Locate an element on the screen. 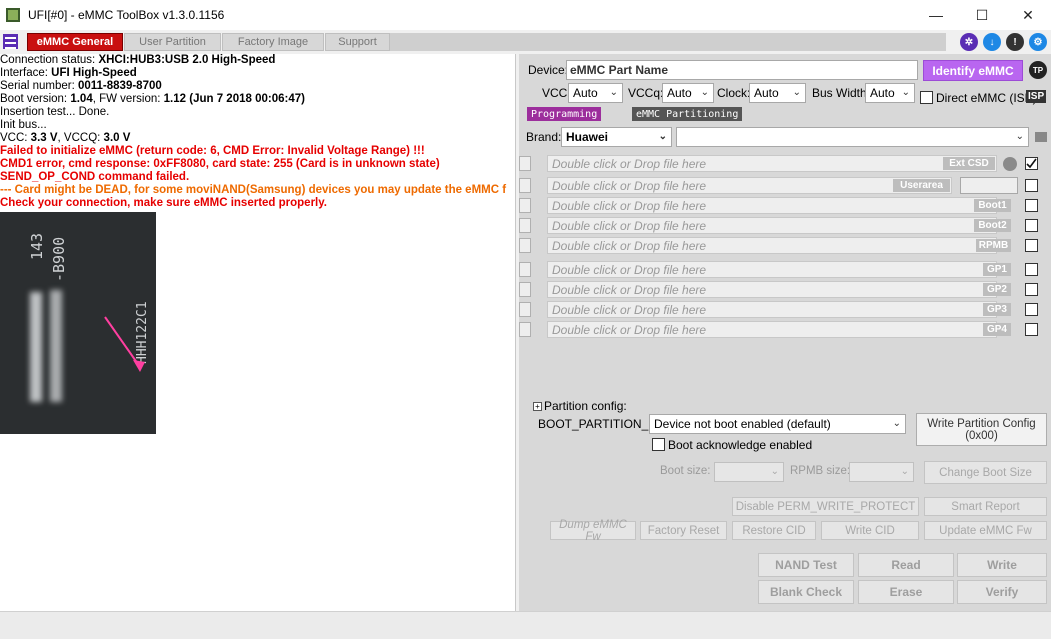 The image size is (1051, 639). erase-button: Erase is located at coordinates (906, 592).